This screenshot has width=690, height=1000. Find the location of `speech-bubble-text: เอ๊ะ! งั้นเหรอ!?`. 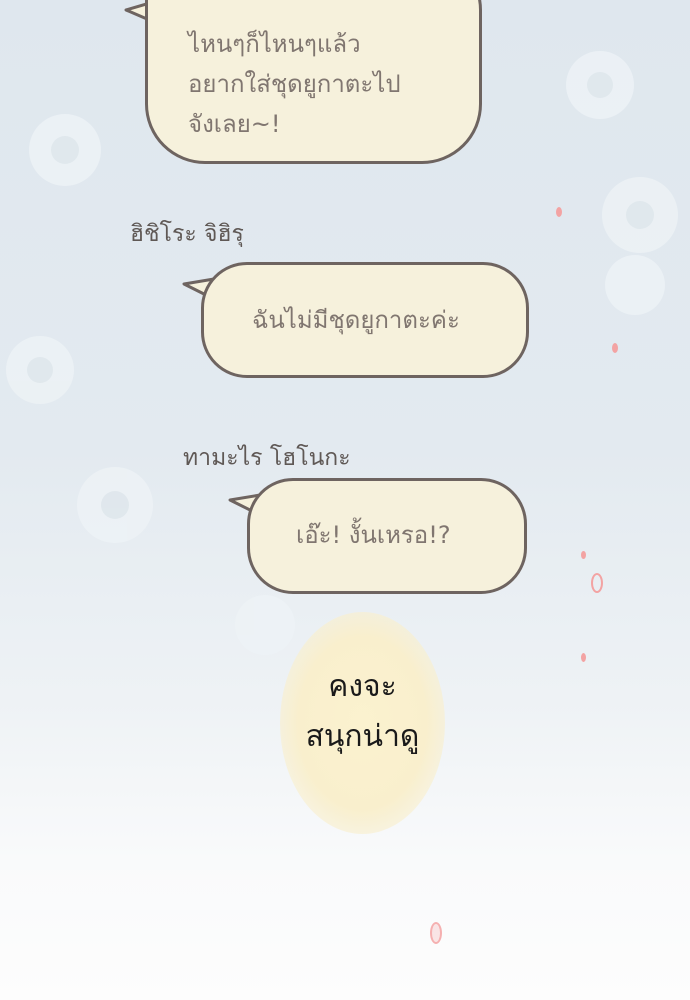

speech-bubble-text: เอ๊ะ! งั้นเหรอ!? is located at coordinates (373, 535).